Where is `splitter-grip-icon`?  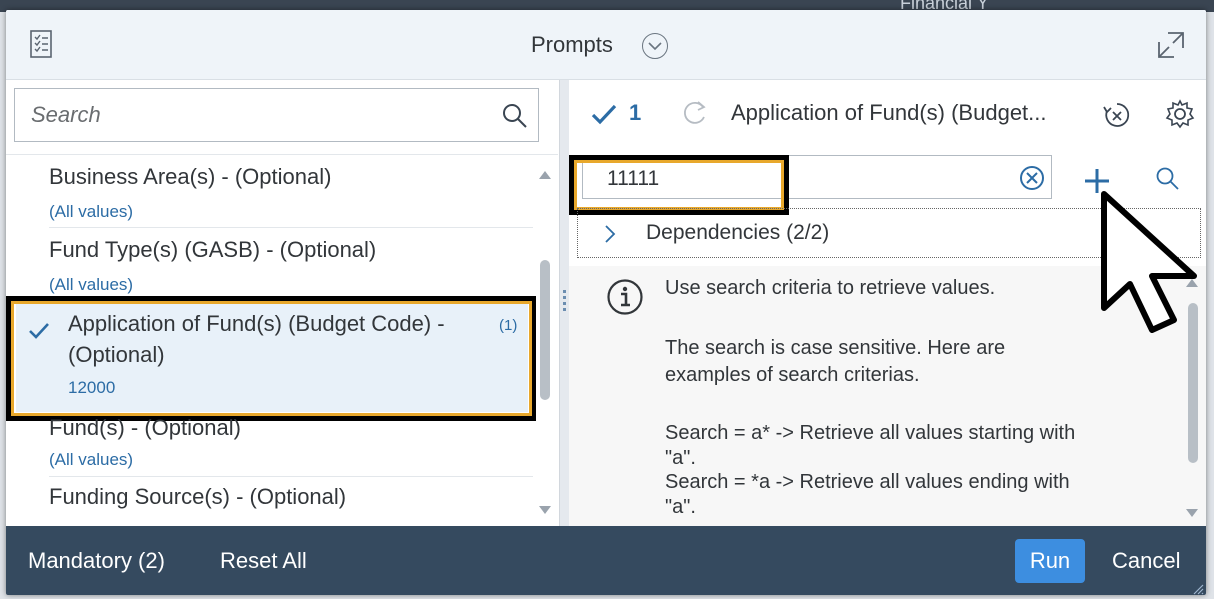 splitter-grip-icon is located at coordinates (564, 302).